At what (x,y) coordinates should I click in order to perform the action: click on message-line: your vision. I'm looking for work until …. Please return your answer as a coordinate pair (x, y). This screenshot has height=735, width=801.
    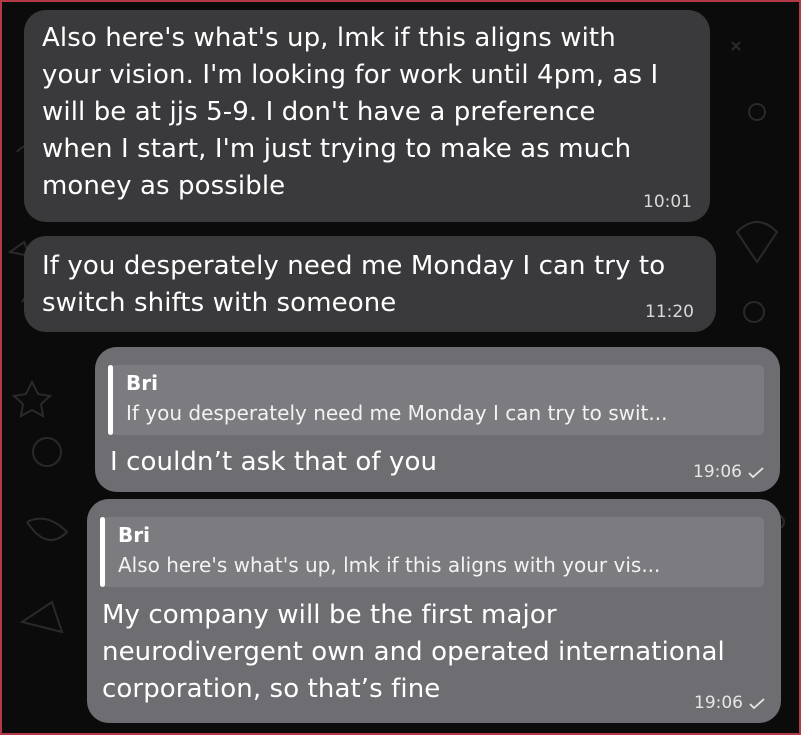
    Looking at the image, I should click on (350, 75).